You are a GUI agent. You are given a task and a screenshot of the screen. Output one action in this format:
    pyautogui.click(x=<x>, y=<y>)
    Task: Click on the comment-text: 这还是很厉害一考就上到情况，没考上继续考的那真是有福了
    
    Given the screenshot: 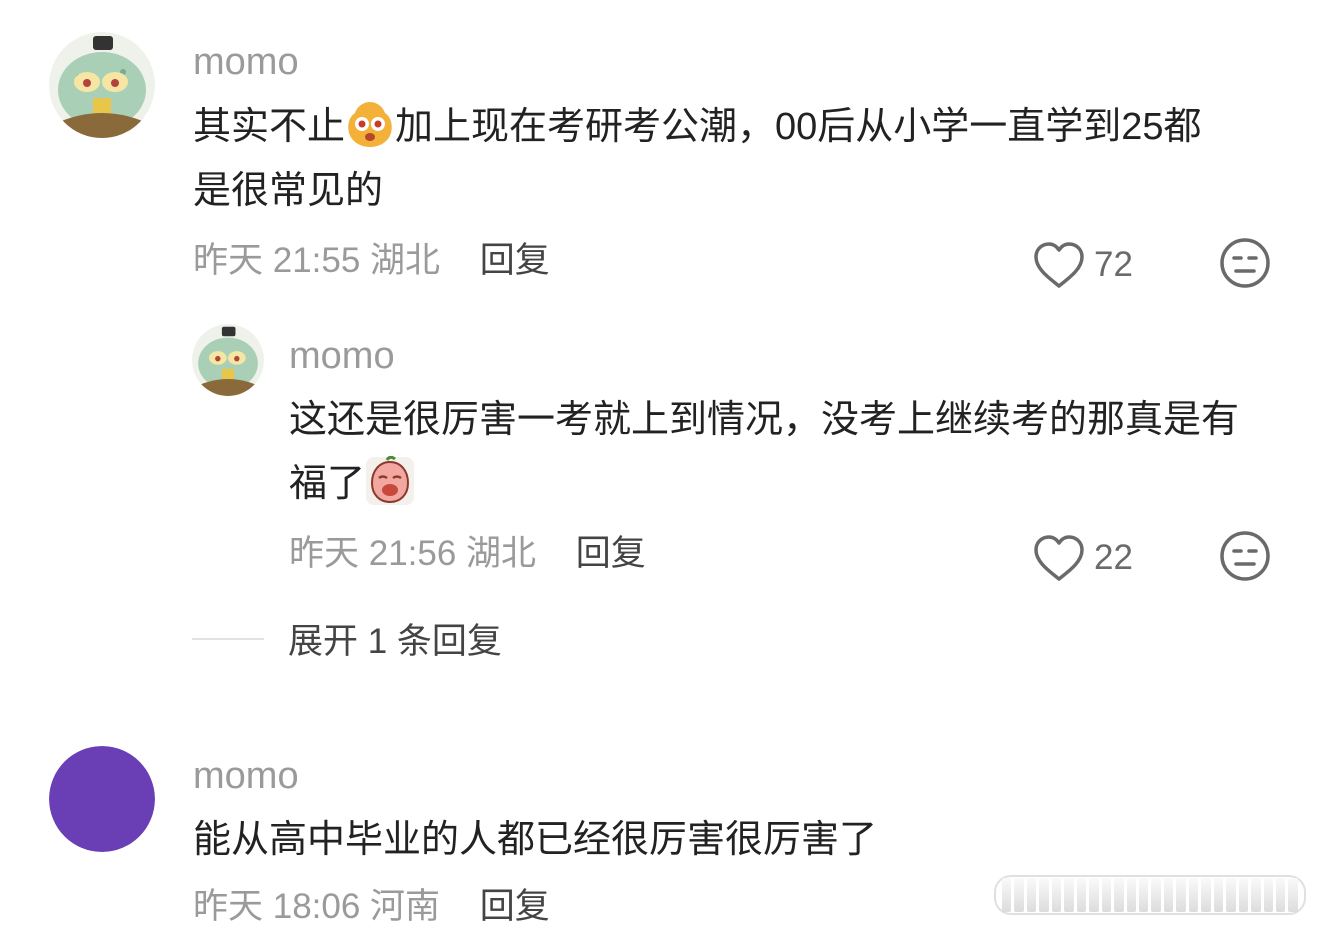 What is the action you would take?
    pyautogui.click(x=774, y=452)
    